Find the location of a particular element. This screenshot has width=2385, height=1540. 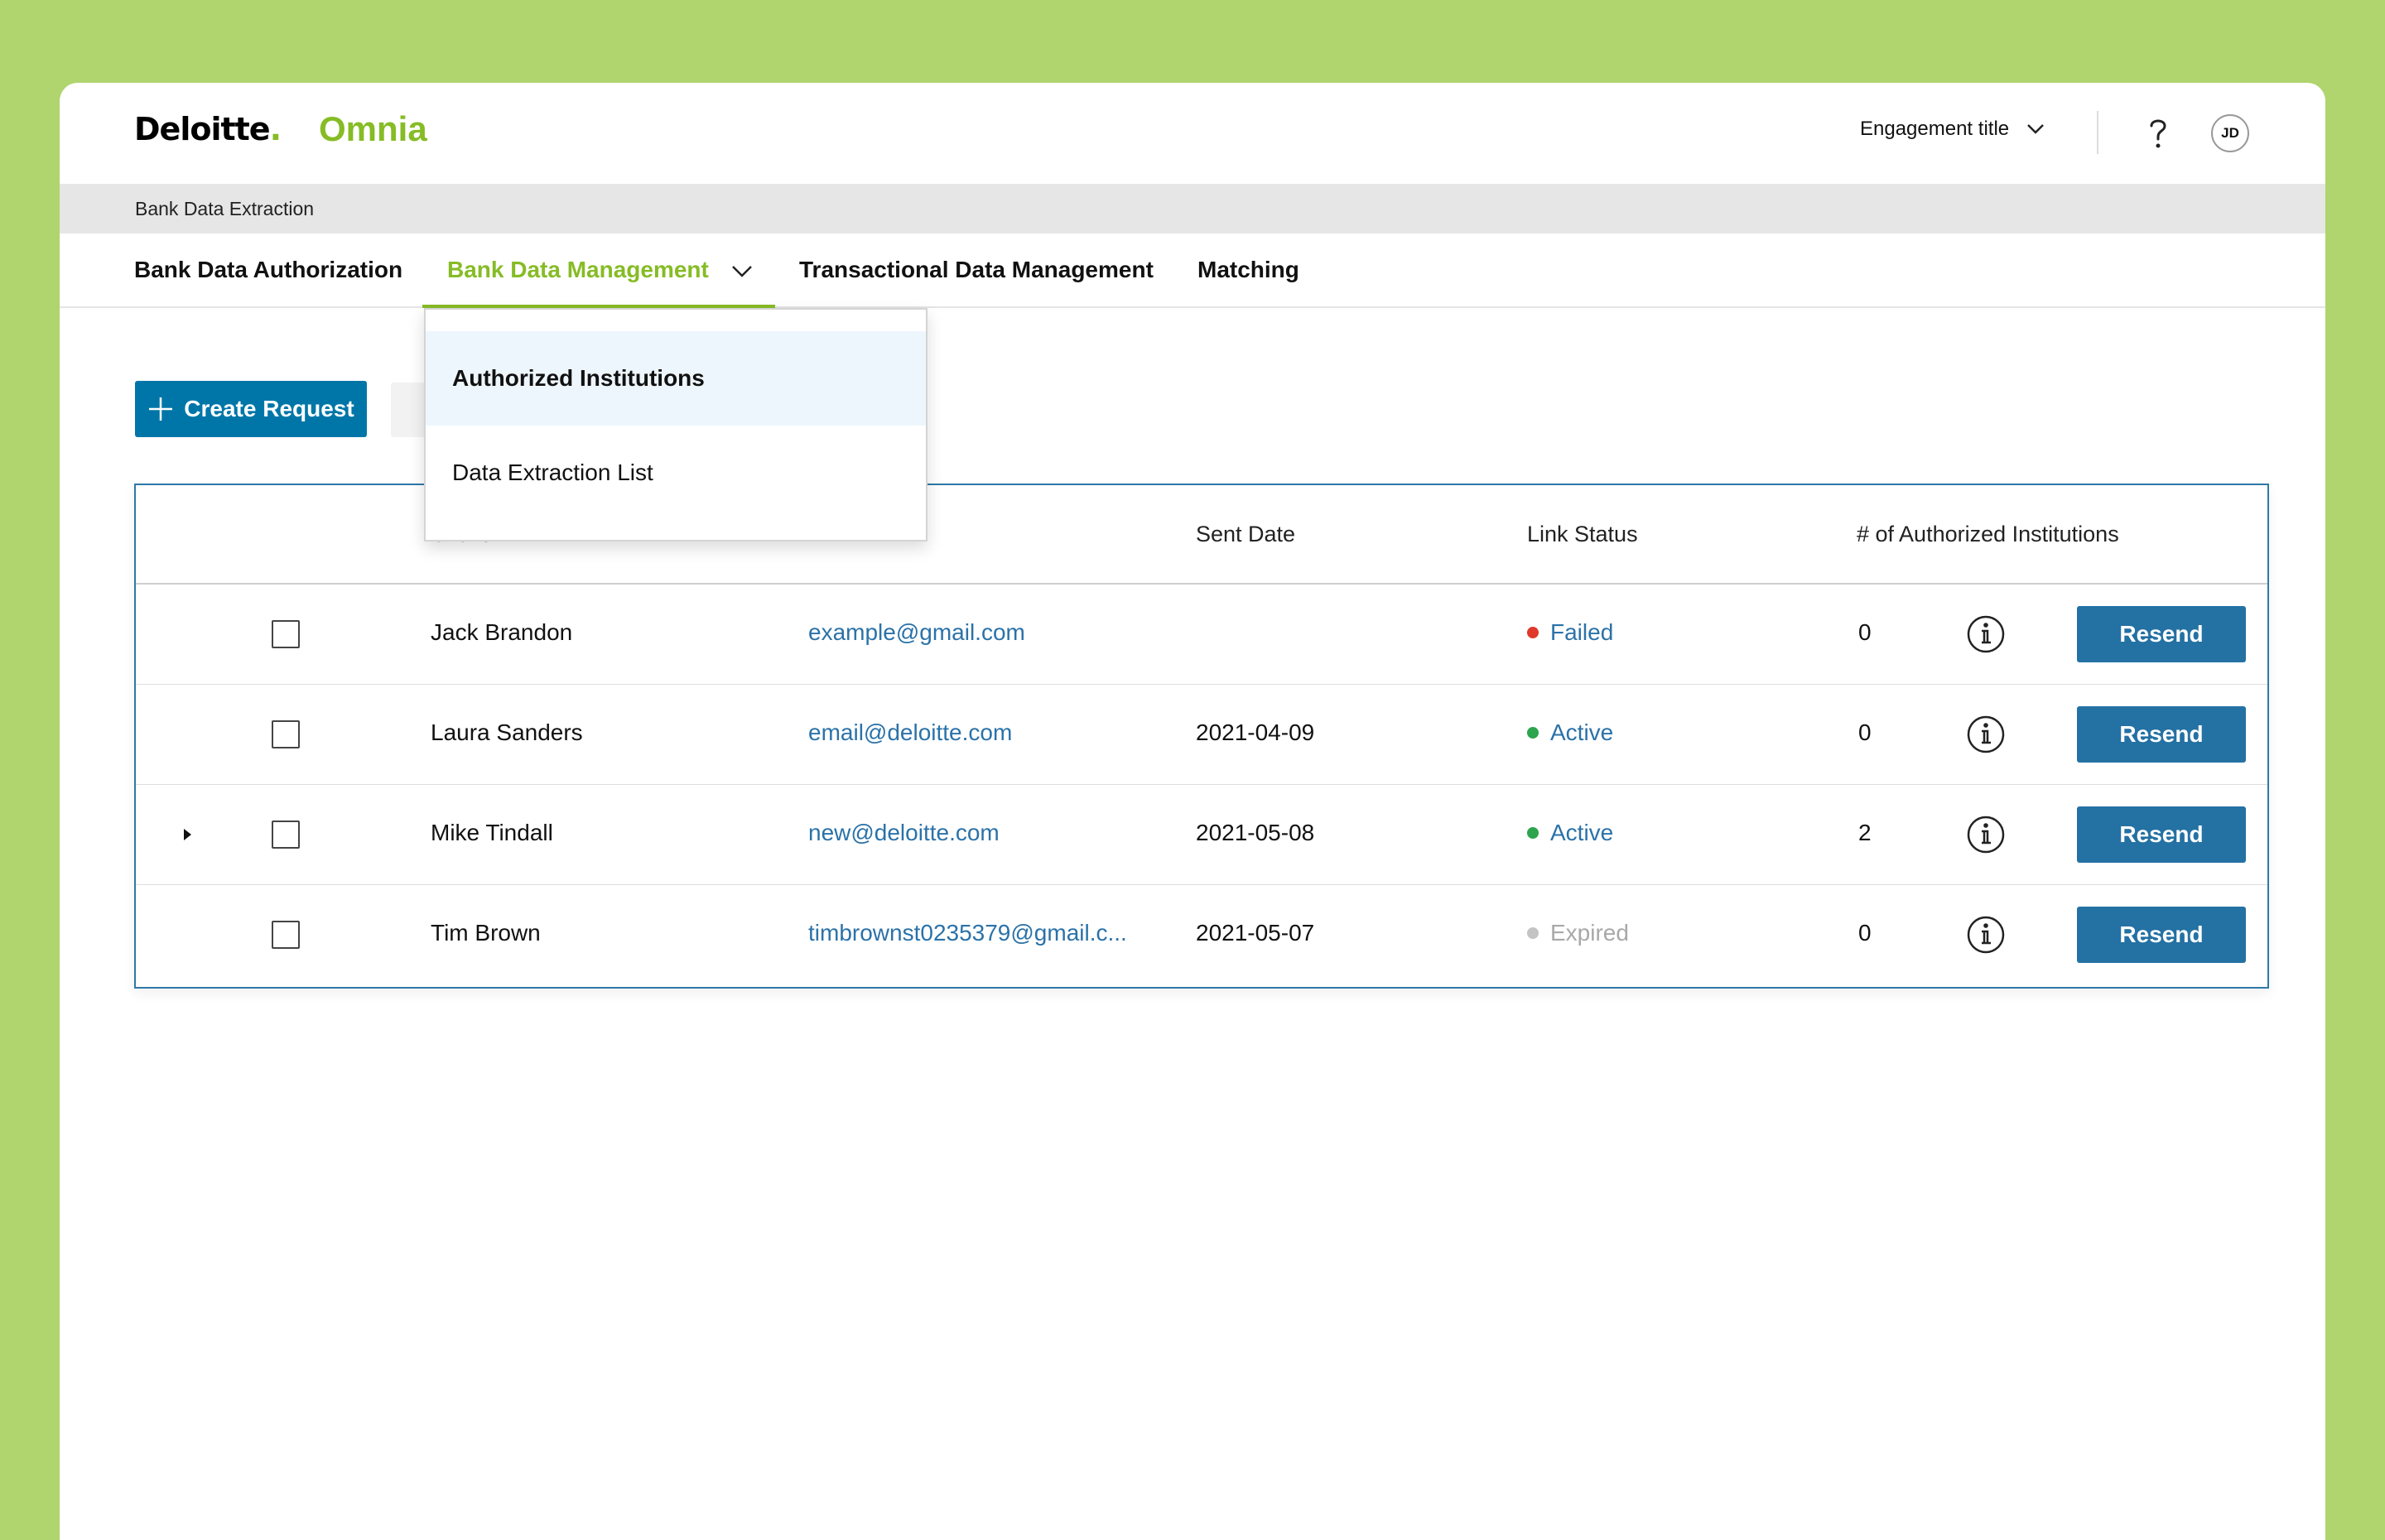

help-icon is located at coordinates (2158, 132).